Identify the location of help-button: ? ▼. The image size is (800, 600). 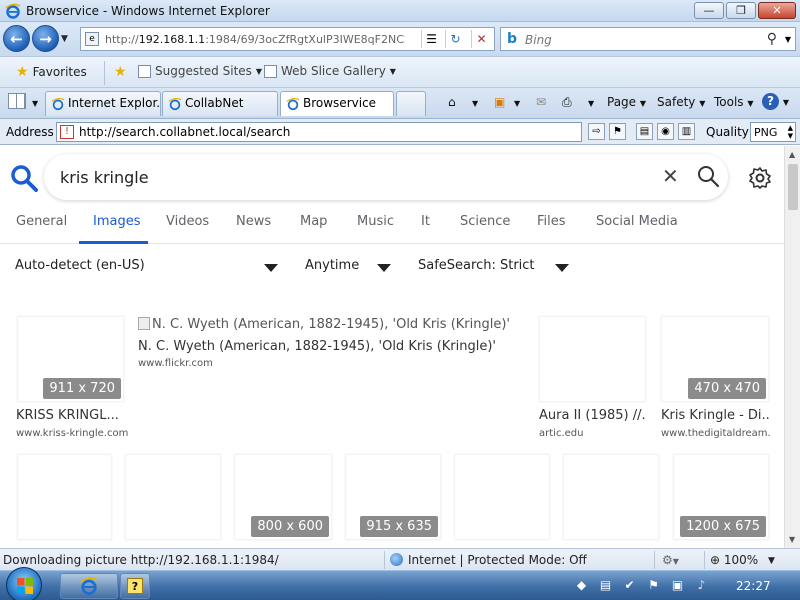
(775, 101).